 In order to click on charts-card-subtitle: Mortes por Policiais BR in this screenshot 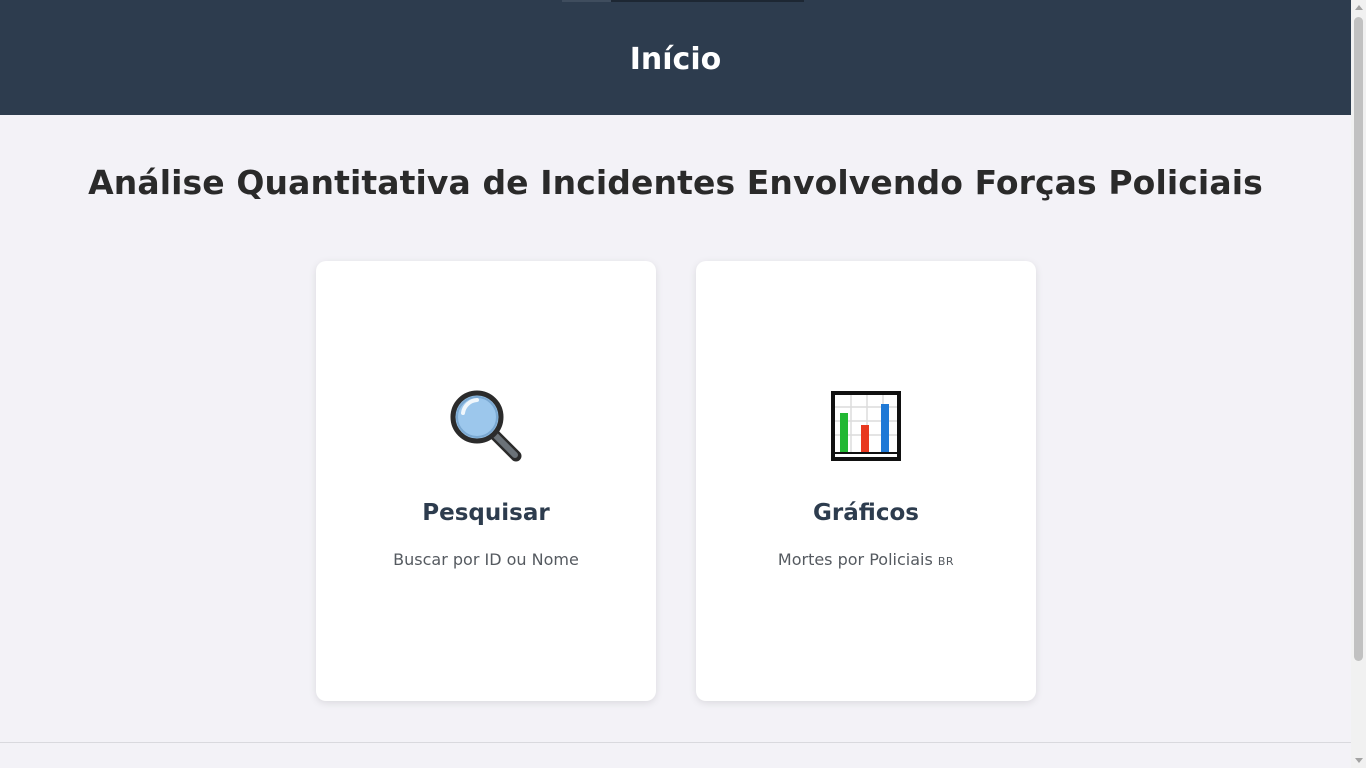, I will do `click(866, 559)`.